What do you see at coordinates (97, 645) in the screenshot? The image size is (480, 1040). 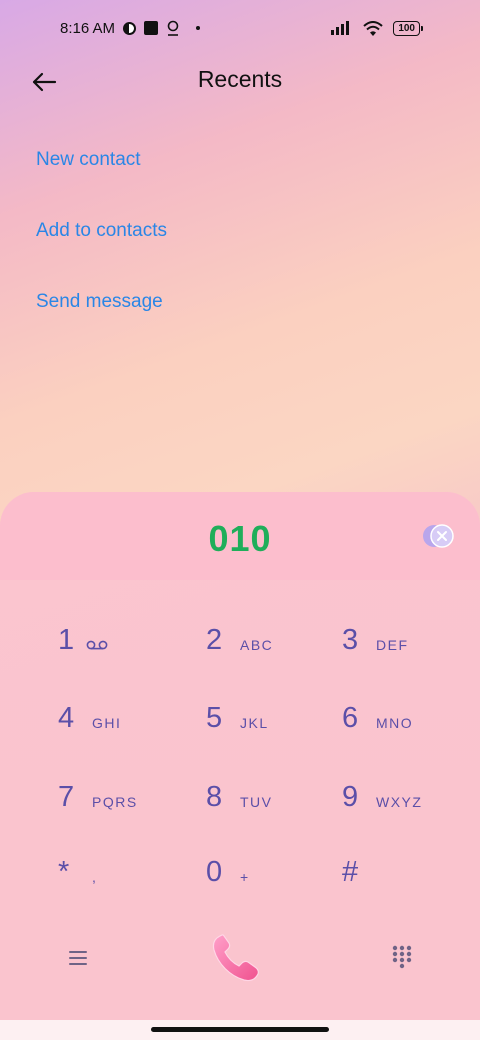 I see `voicemail-icon` at bounding box center [97, 645].